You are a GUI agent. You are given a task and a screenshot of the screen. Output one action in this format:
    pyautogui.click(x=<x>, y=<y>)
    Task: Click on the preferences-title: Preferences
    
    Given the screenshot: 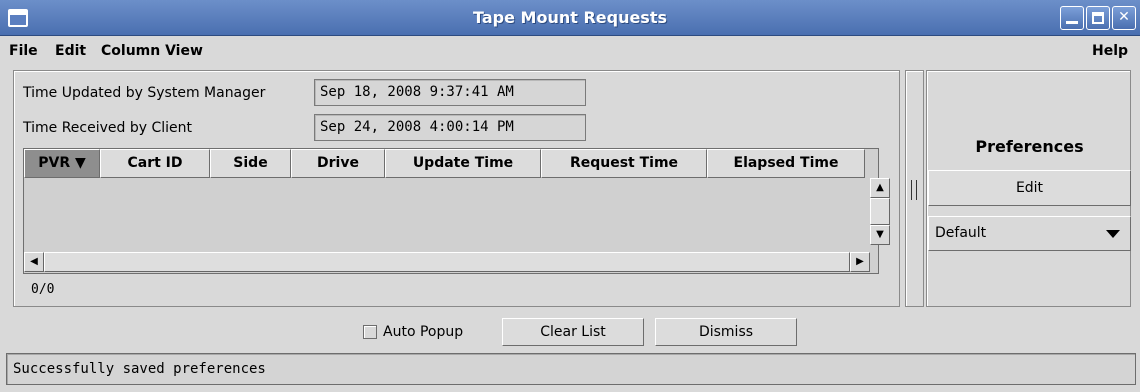 What is the action you would take?
    pyautogui.click(x=1029, y=146)
    